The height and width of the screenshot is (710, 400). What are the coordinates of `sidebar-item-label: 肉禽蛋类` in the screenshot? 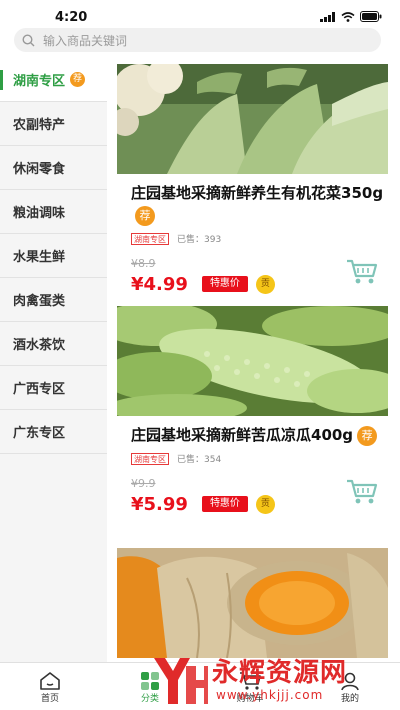 It's located at (39, 301).